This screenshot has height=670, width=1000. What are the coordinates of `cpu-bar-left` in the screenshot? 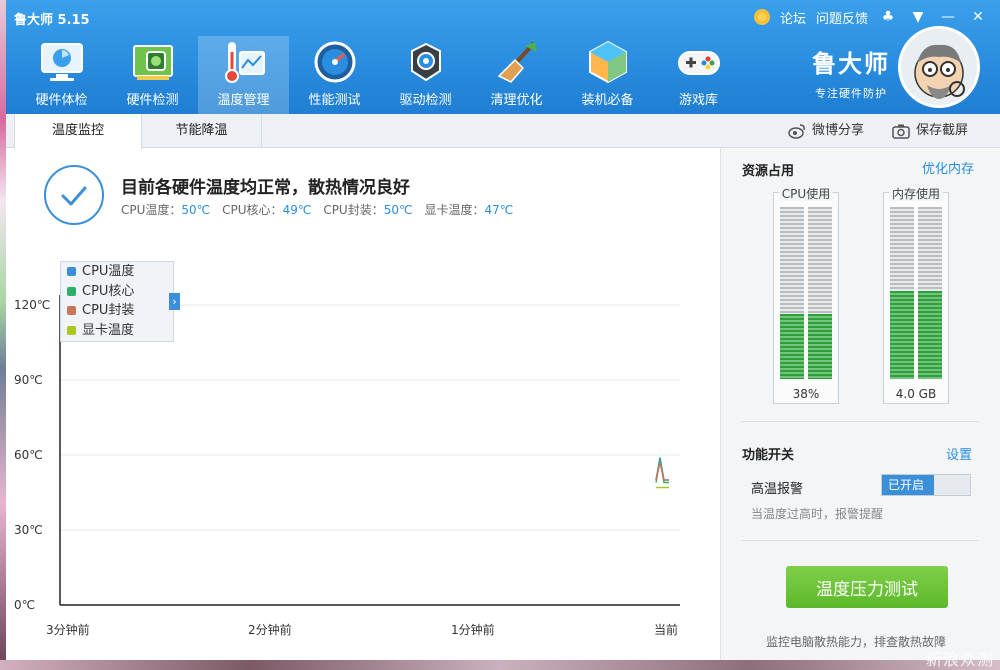 It's located at (792, 293).